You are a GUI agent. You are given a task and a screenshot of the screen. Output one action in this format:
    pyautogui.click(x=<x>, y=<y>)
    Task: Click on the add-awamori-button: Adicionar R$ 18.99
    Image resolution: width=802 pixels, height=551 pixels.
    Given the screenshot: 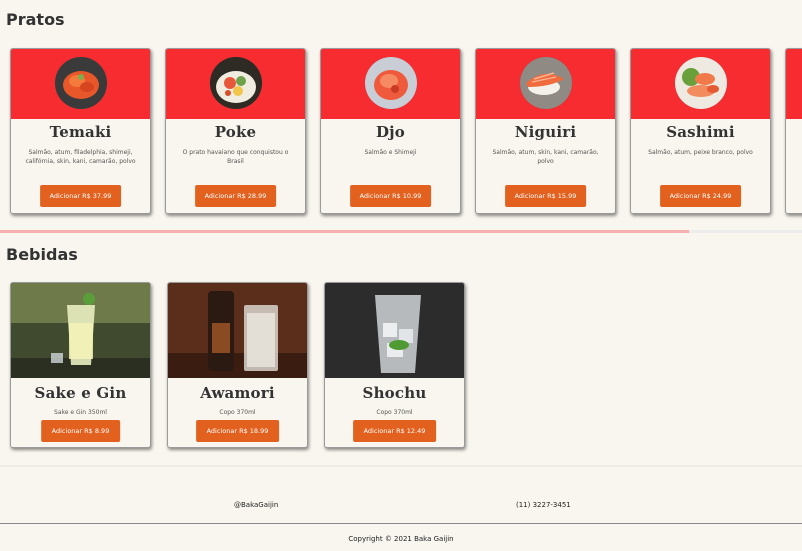 What is the action you would take?
    pyautogui.click(x=237, y=431)
    